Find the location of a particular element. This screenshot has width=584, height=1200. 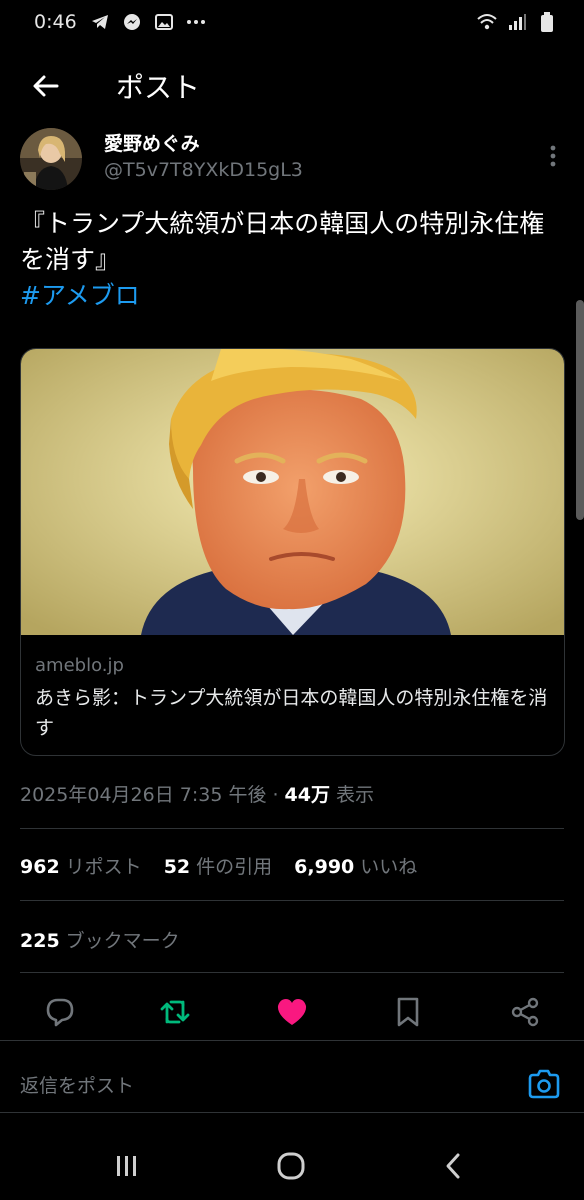

like-icon is located at coordinates (292, 1012).